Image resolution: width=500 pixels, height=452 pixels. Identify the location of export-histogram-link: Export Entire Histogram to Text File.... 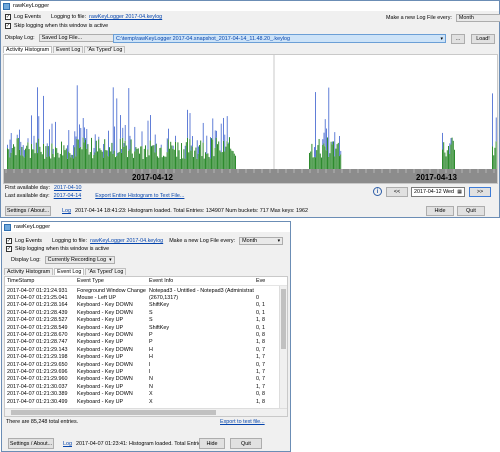
(139, 196).